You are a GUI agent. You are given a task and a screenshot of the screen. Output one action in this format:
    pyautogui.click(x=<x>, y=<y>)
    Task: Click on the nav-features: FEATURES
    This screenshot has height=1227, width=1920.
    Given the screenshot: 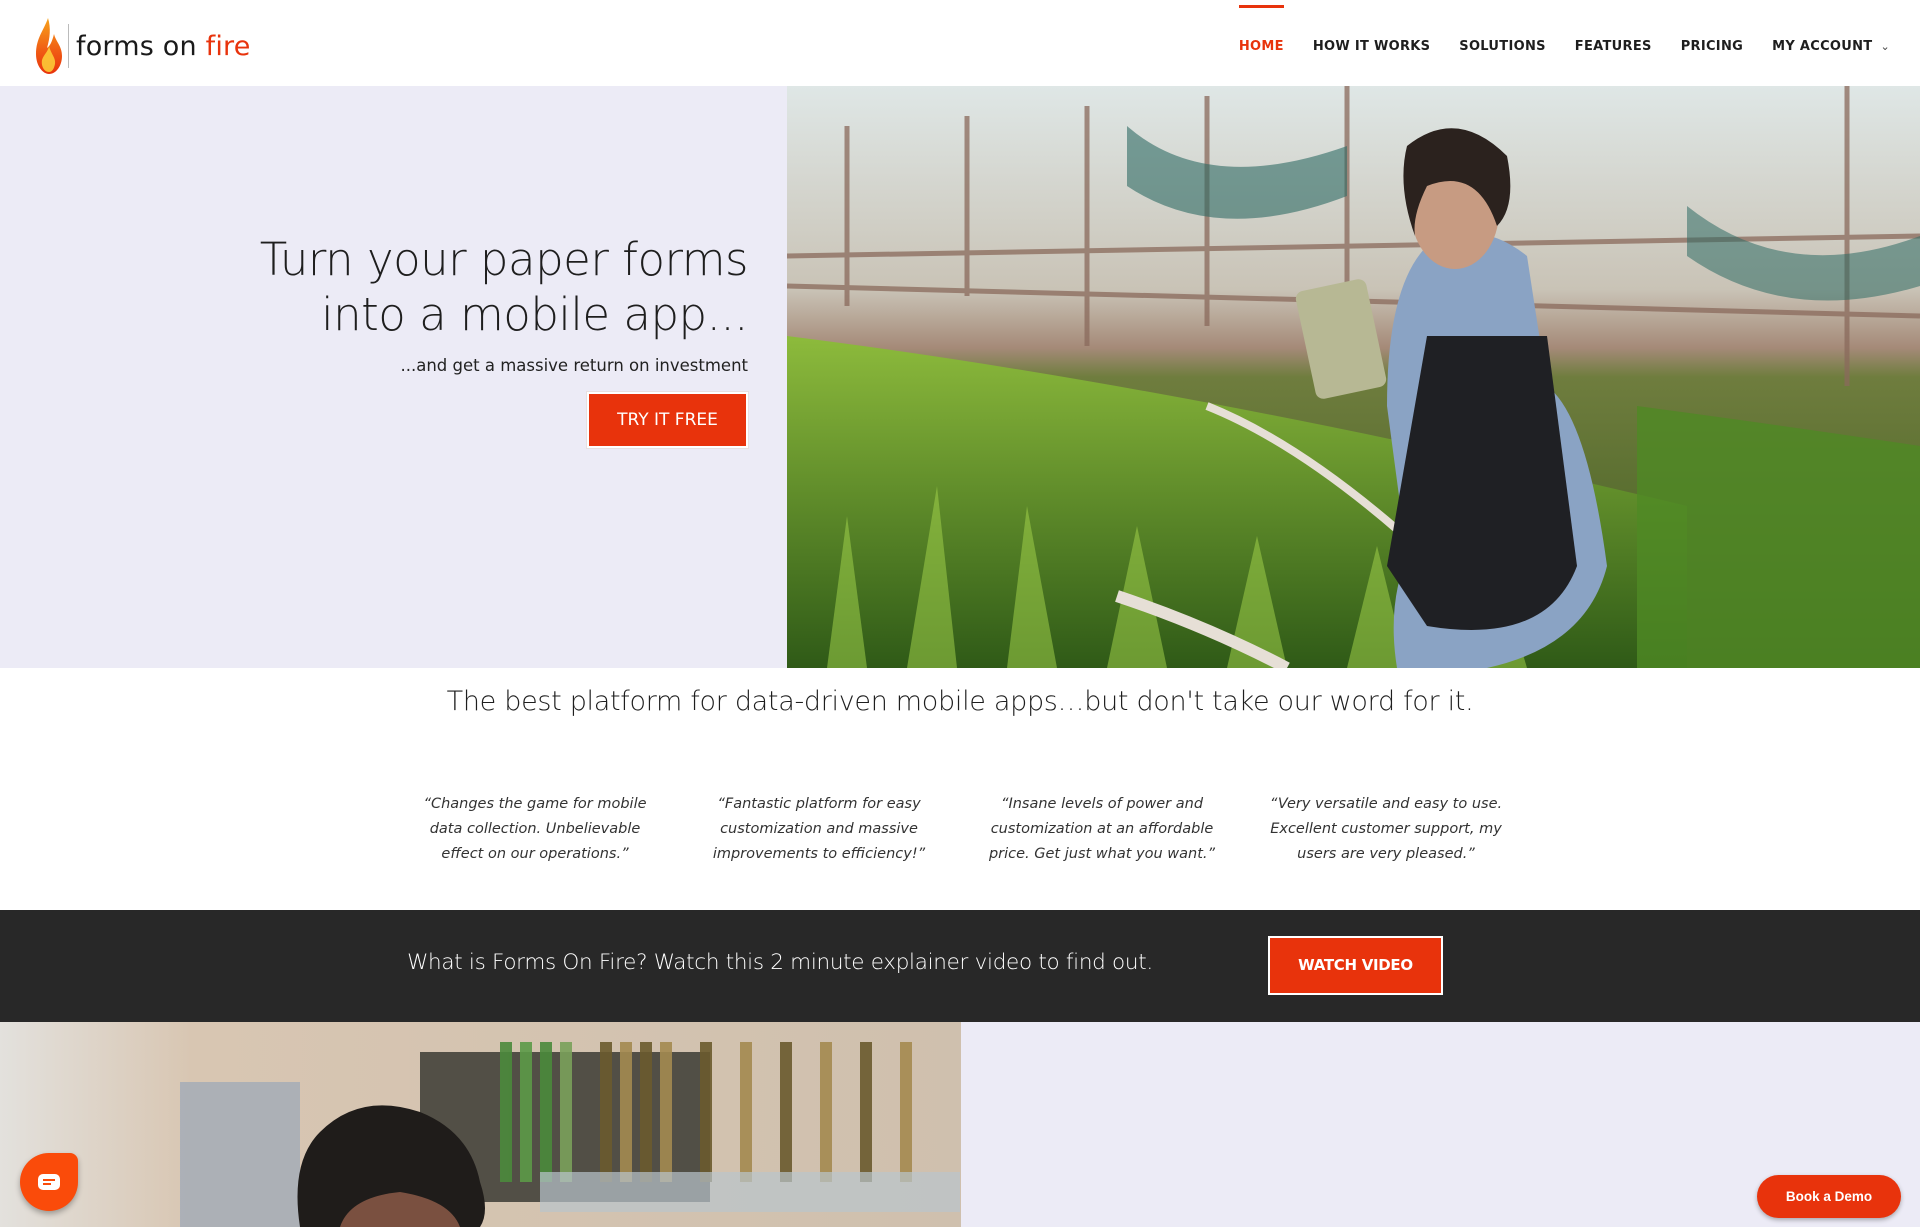 What is the action you would take?
    pyautogui.click(x=1613, y=43)
    